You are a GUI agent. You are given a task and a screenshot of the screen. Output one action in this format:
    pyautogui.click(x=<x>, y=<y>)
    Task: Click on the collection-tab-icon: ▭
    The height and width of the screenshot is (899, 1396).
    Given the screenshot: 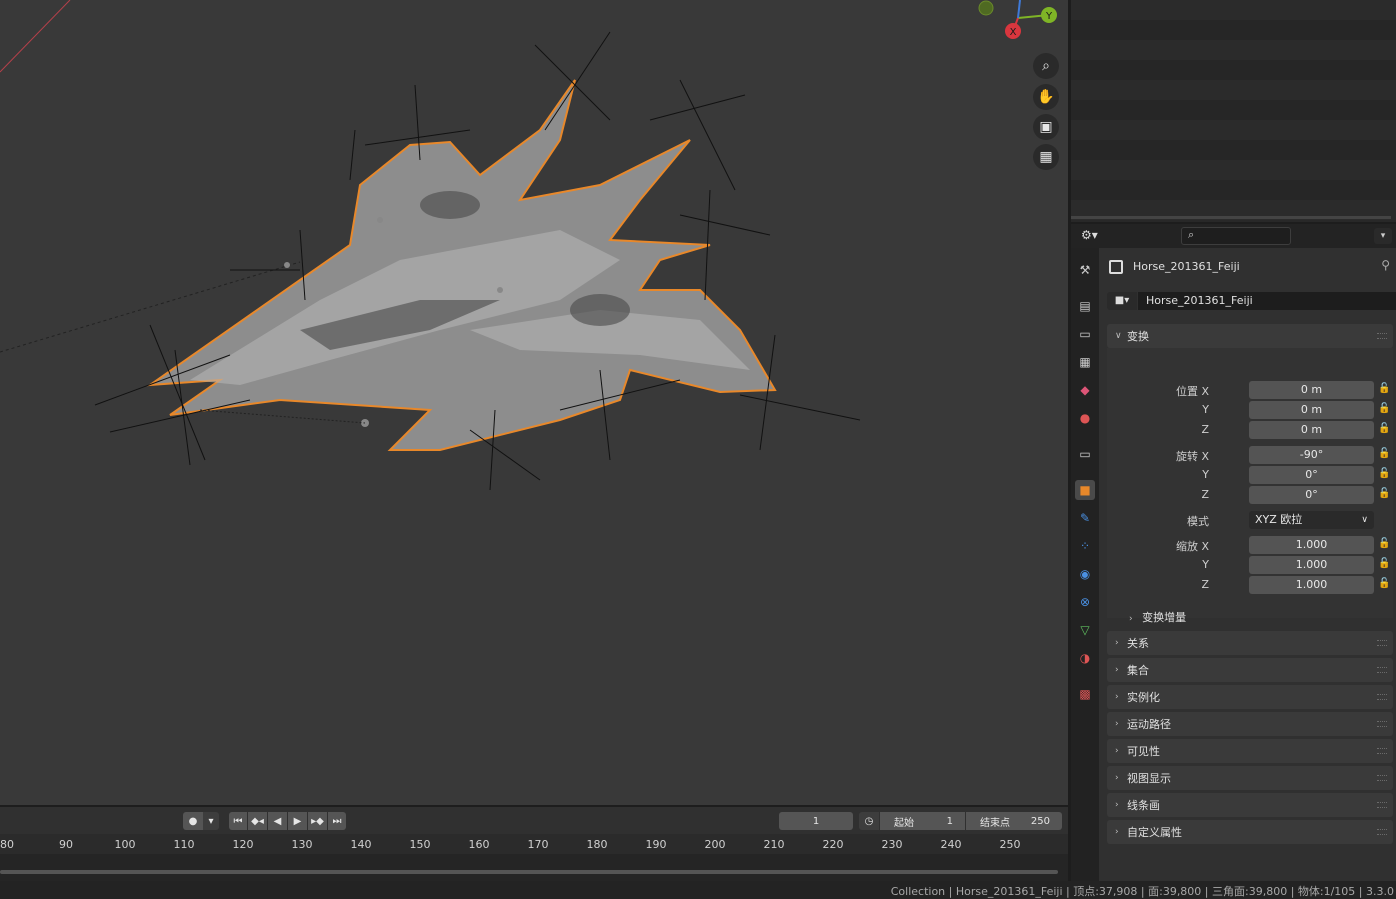 What is the action you would take?
    pyautogui.click(x=1085, y=454)
    